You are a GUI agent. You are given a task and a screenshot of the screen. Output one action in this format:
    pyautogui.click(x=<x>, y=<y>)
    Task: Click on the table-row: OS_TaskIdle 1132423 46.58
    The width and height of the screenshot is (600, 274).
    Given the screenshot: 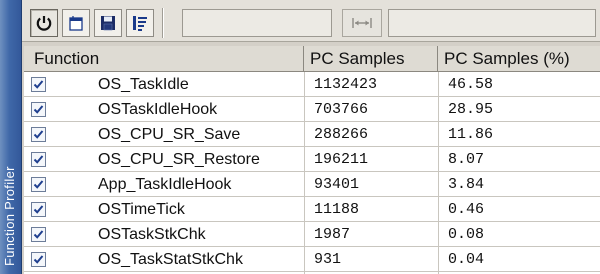 What is the action you would take?
    pyautogui.click(x=312, y=84)
    